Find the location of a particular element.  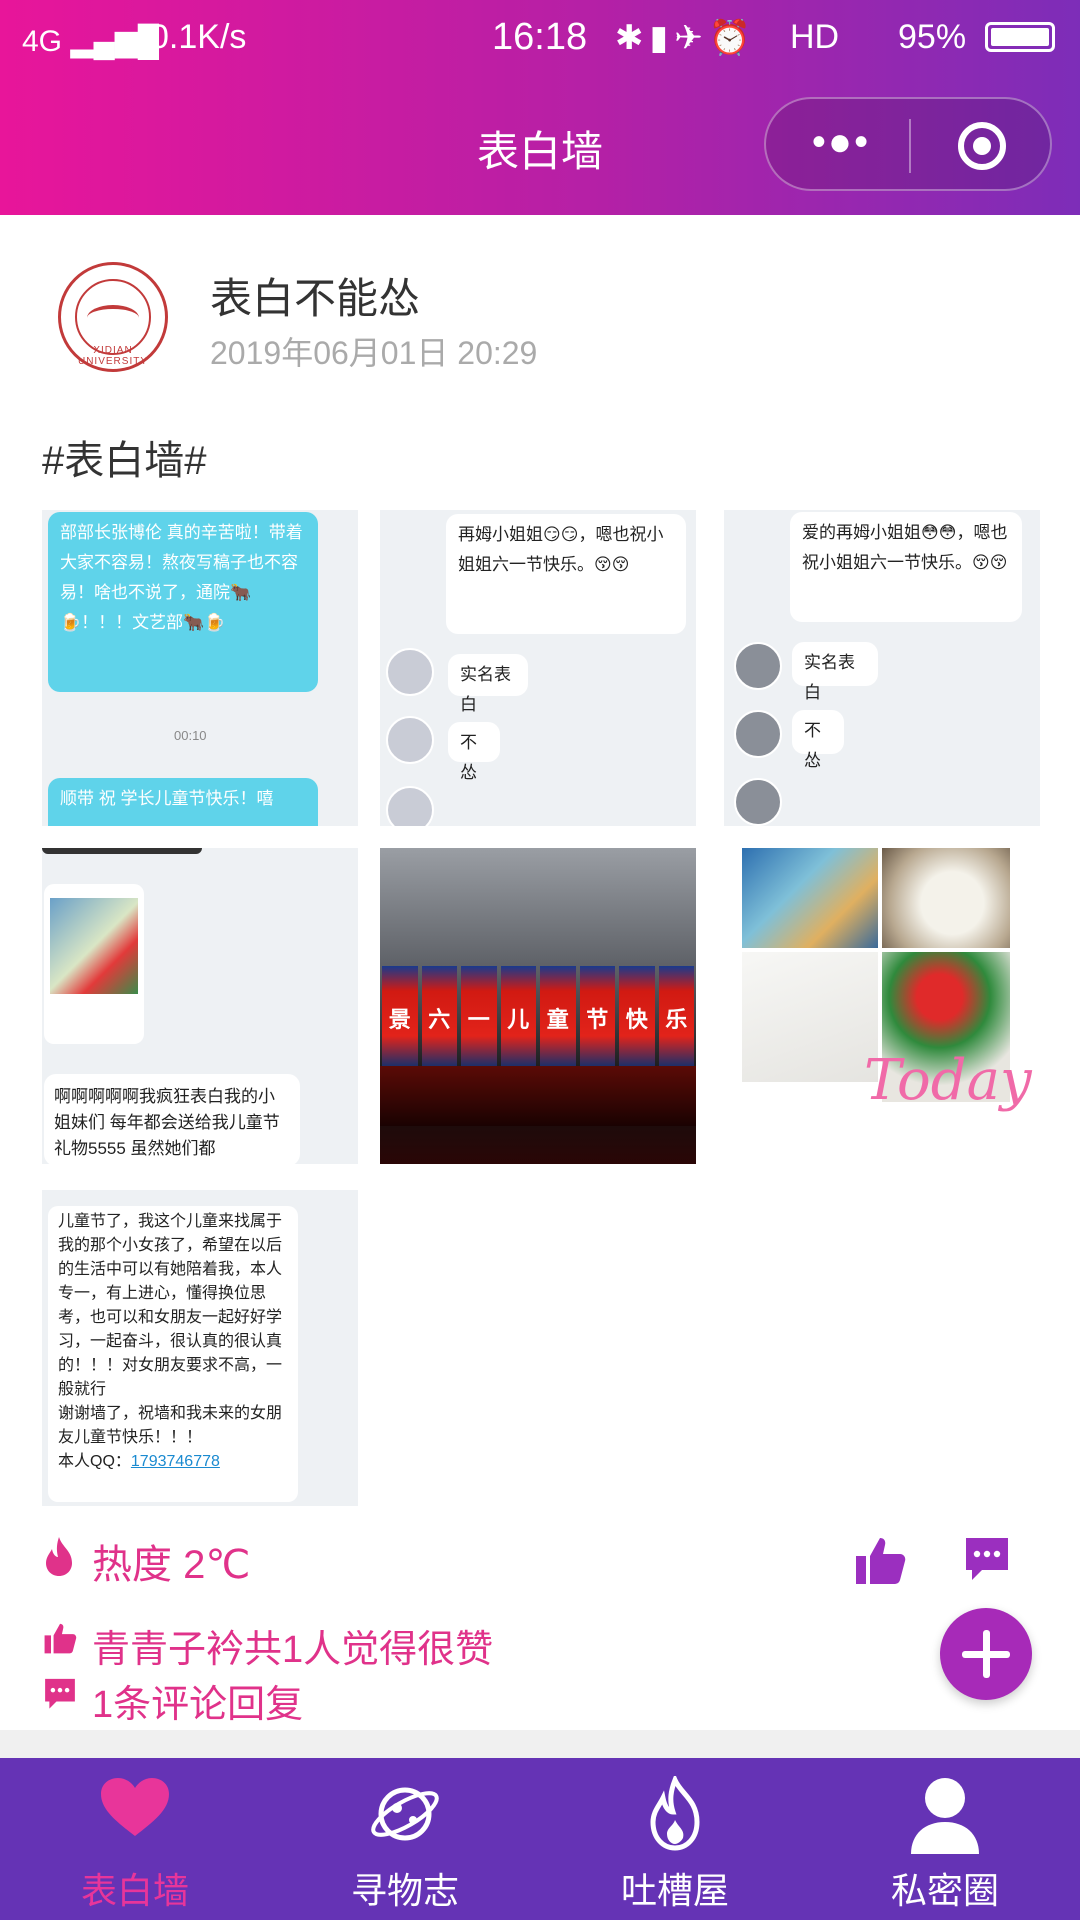

miniprogram-capsule: •●• is located at coordinates (908, 144).